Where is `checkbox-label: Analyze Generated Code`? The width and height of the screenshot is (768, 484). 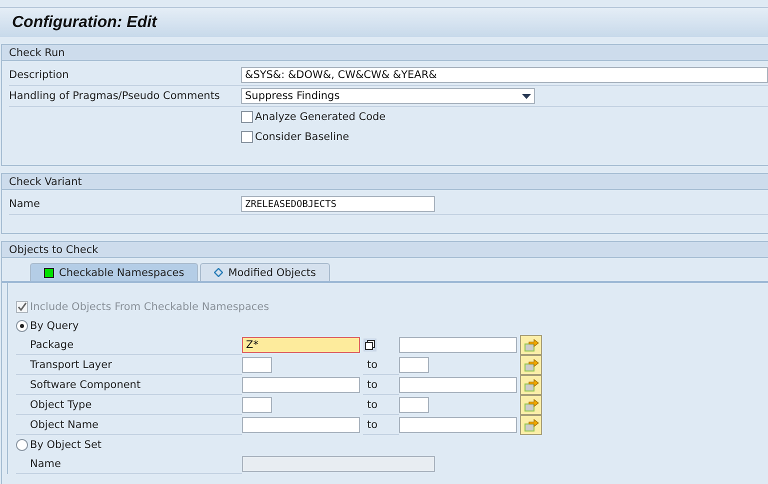
checkbox-label: Analyze Generated Code is located at coordinates (320, 117).